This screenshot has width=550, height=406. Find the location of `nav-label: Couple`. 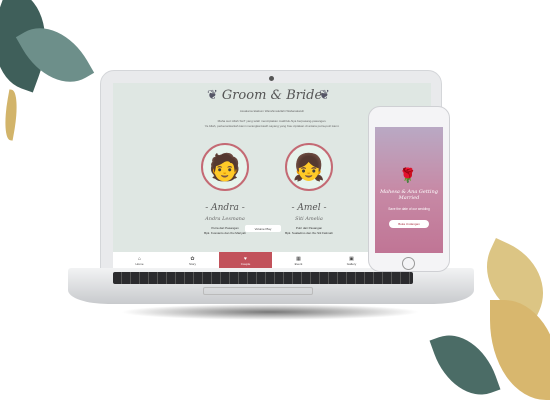

nav-label: Couple is located at coordinates (245, 263).